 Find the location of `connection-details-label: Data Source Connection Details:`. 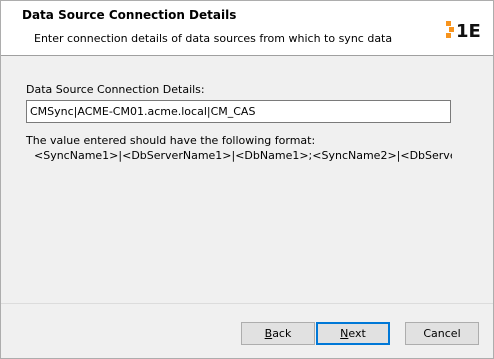

connection-details-label: Data Source Connection Details: is located at coordinates (115, 89).